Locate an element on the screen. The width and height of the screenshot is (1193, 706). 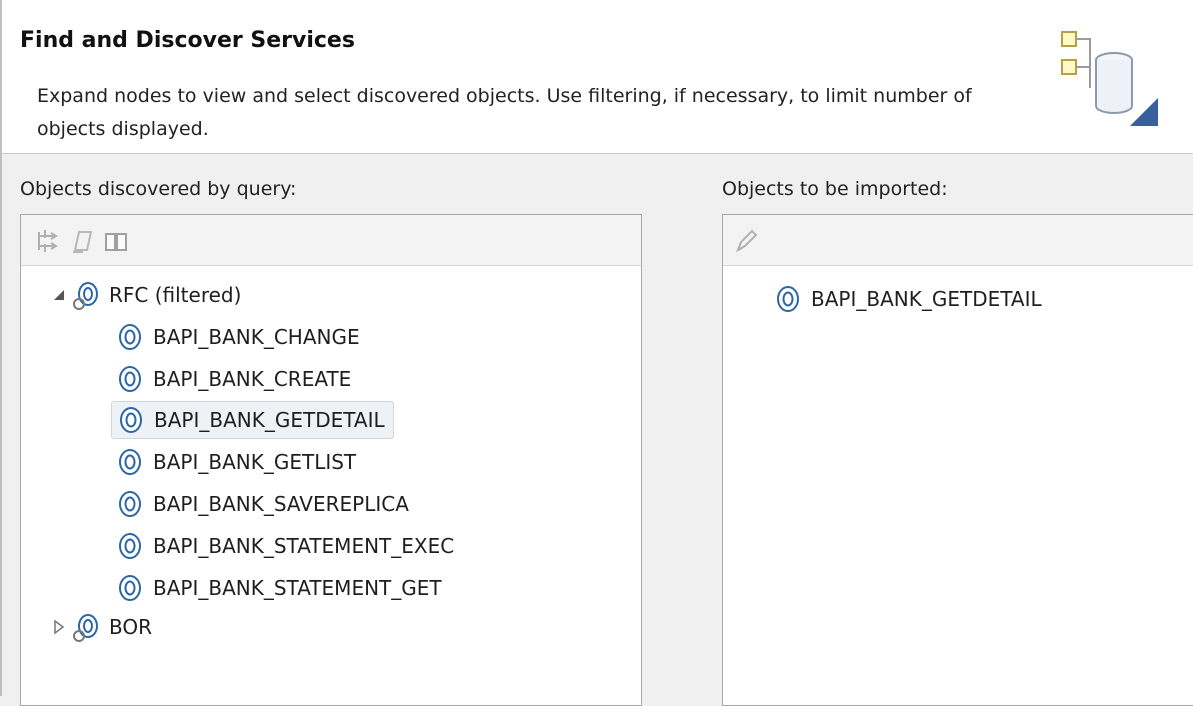
book-icon is located at coordinates (116, 241).